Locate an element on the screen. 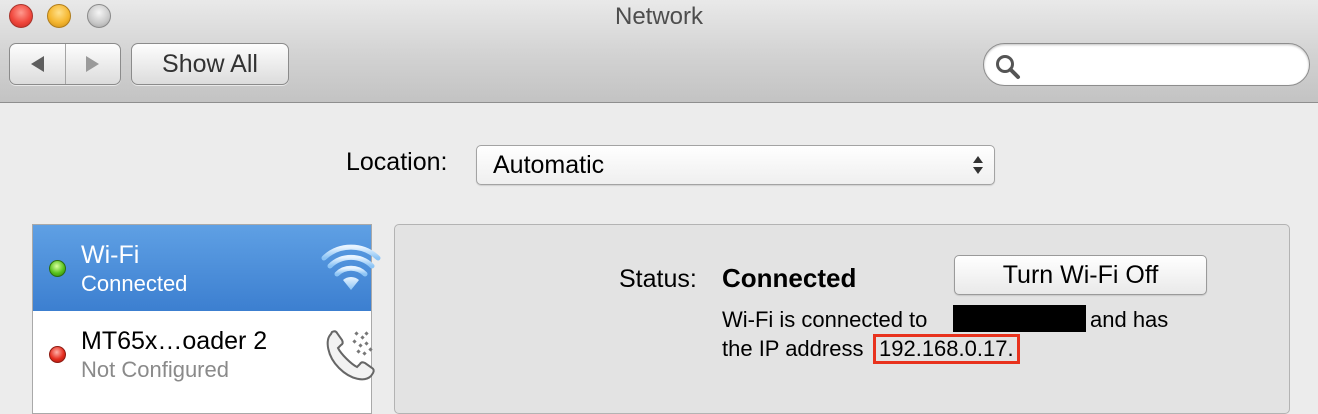 The image size is (1318, 414). location-label: Location: is located at coordinates (397, 162).